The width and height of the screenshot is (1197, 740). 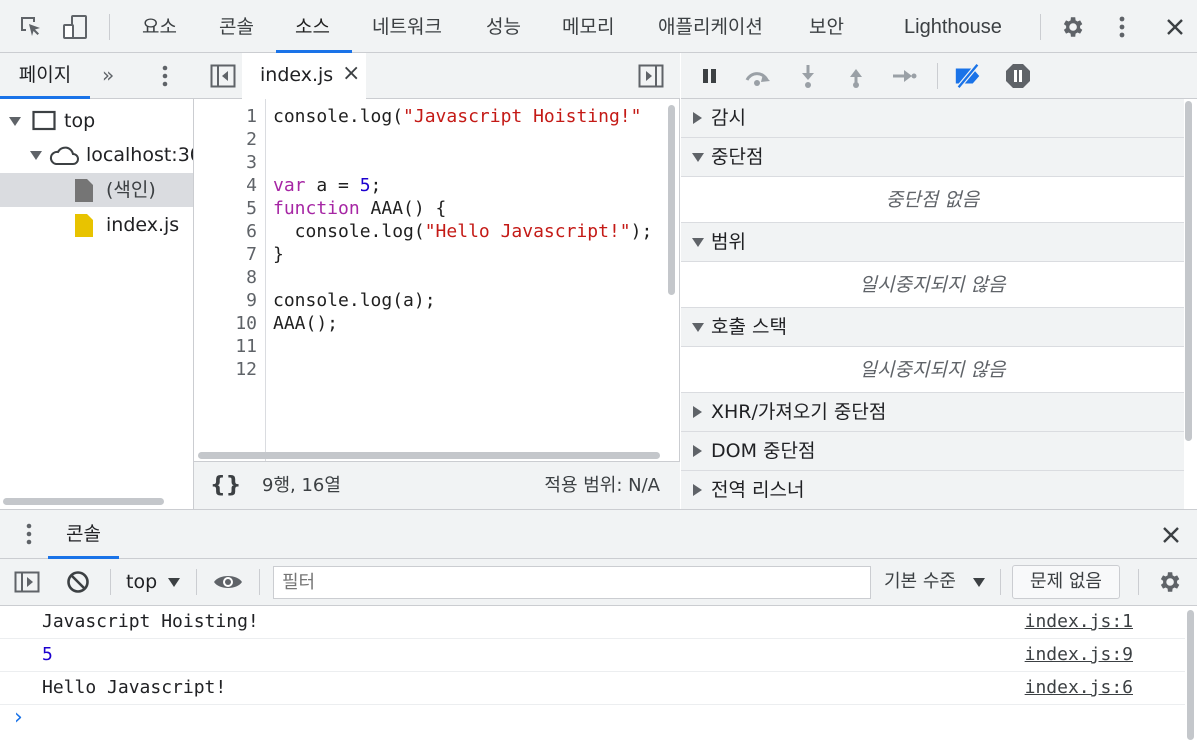 What do you see at coordinates (165, 76) in the screenshot?
I see `navigator-menu-icon` at bounding box center [165, 76].